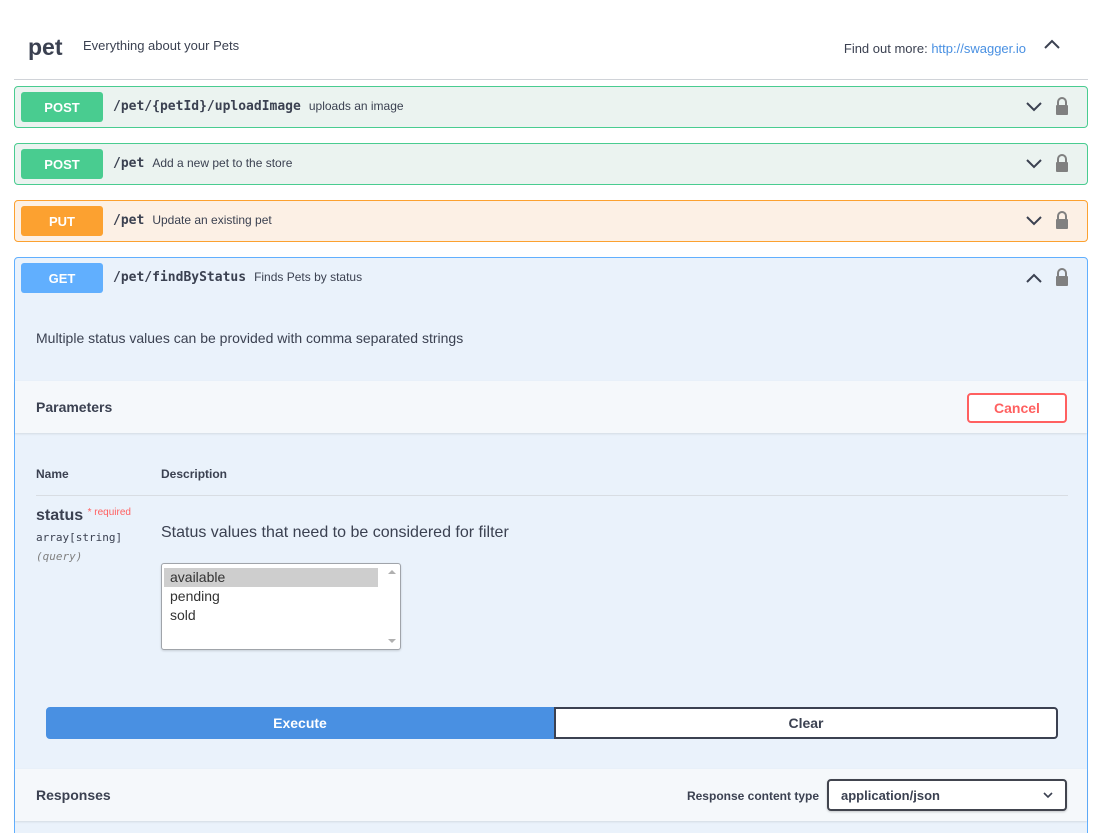 This screenshot has width=1098, height=833. Describe the element at coordinates (180, 277) in the screenshot. I see `path-text: /pet/findByStatus` at that location.